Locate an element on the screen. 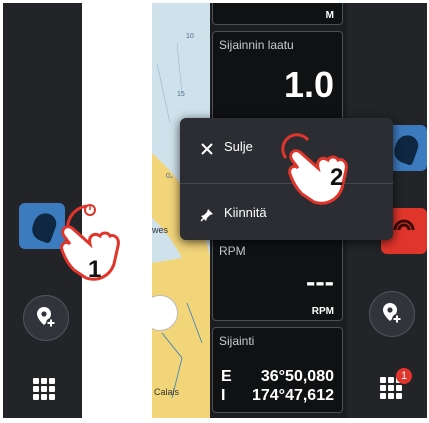 Image resolution: width=429 pixels, height=423 pixels. position-box: Sijainti E 36°50,080 I 174°47,612 is located at coordinates (277, 370).